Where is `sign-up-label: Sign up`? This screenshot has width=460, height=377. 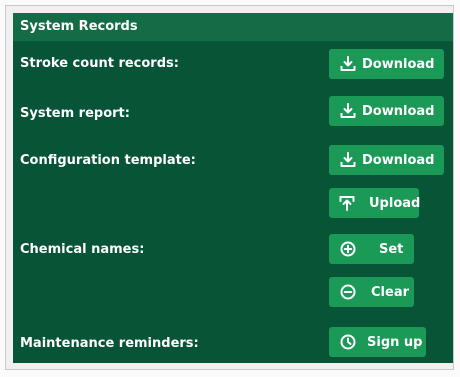
sign-up-label: Sign up is located at coordinates (395, 342).